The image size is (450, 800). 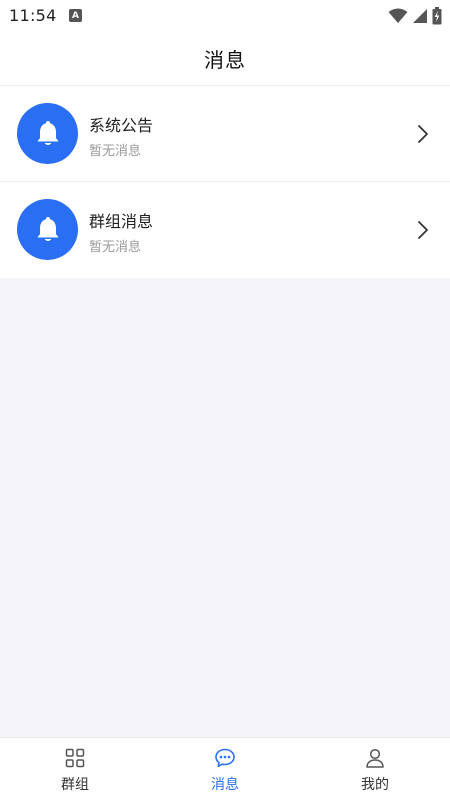 I want to click on page-title: 消息, so click(x=225, y=60).